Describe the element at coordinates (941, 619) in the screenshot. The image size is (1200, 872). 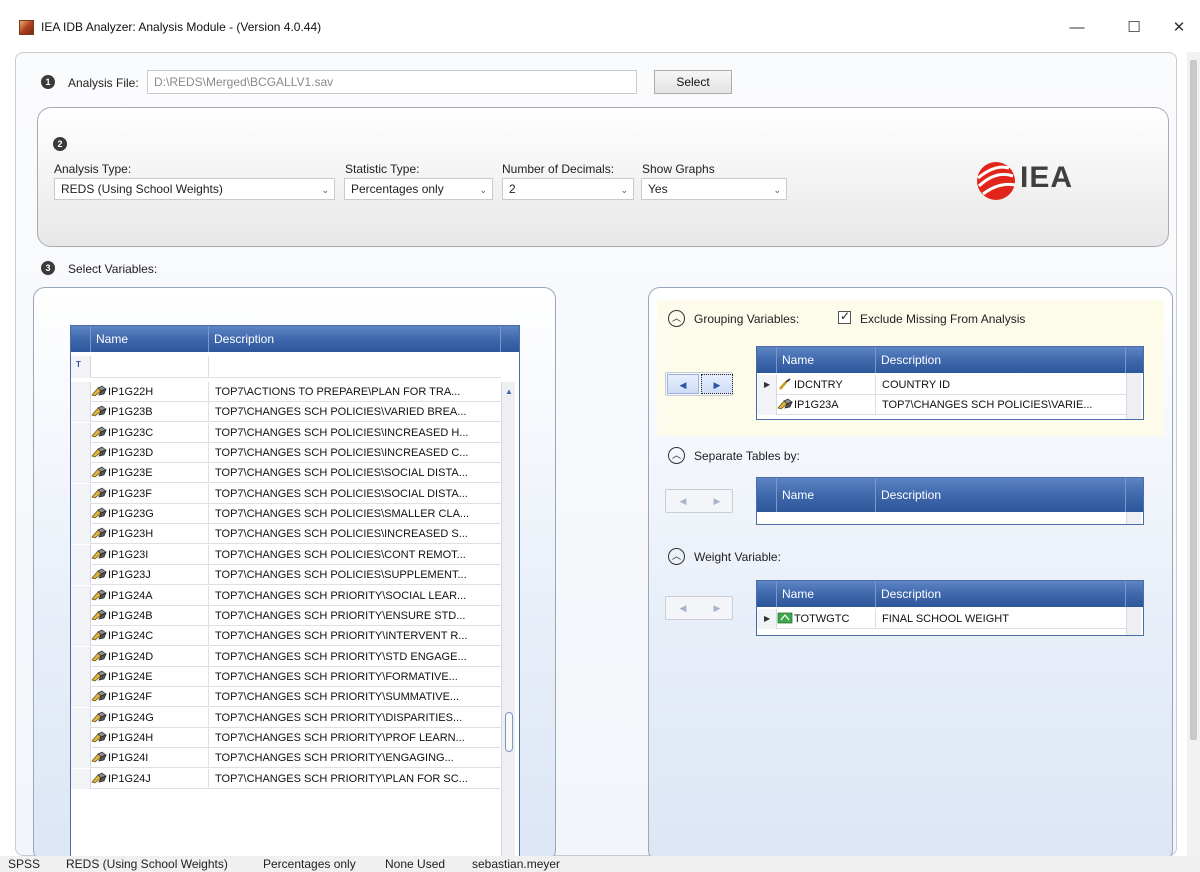
I see `table-row: ▶ TOTWGTC FINAL SCHOOL WEIGHT` at that location.